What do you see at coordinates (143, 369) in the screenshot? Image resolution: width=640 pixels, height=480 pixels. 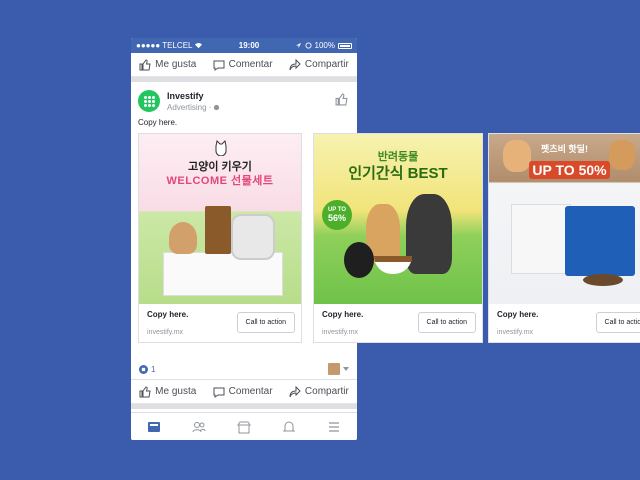 I see `like-reaction-icon` at bounding box center [143, 369].